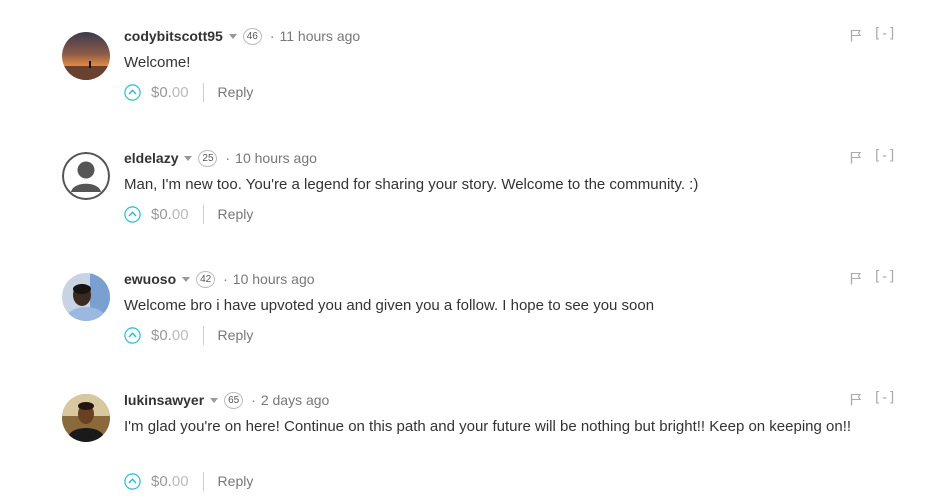 The width and height of the screenshot is (929, 504). What do you see at coordinates (208, 158) in the screenshot?
I see `reputation-badge: 25` at bounding box center [208, 158].